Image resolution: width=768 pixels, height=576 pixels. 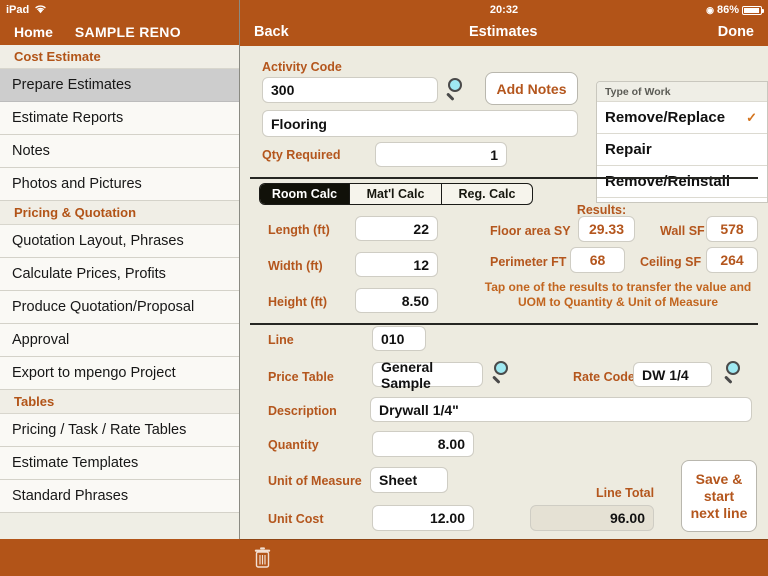 What do you see at coordinates (271, 32) in the screenshot?
I see `back-button: Back` at bounding box center [271, 32].